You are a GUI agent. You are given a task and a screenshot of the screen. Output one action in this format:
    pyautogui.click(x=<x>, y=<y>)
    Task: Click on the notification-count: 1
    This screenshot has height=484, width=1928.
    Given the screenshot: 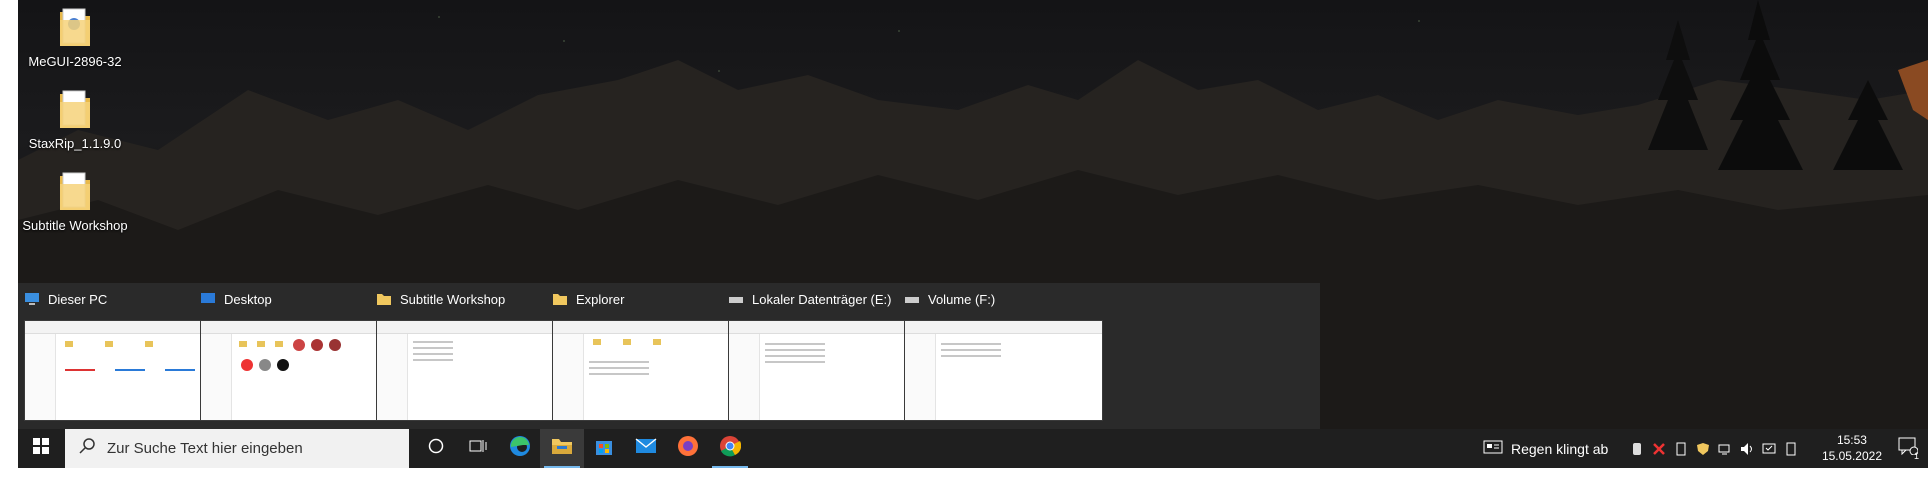 What is the action you would take?
    pyautogui.click(x=1916, y=456)
    